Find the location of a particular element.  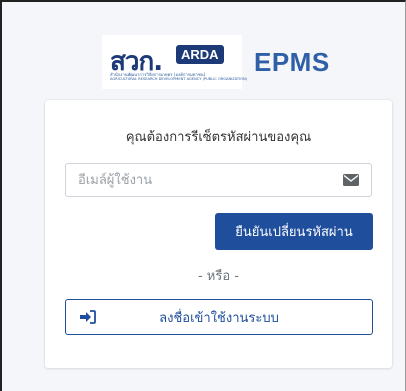

or-divider: - หรือ - is located at coordinates (218, 276).